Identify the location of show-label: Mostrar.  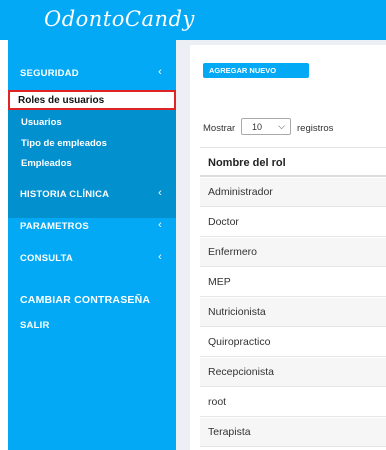
(219, 128).